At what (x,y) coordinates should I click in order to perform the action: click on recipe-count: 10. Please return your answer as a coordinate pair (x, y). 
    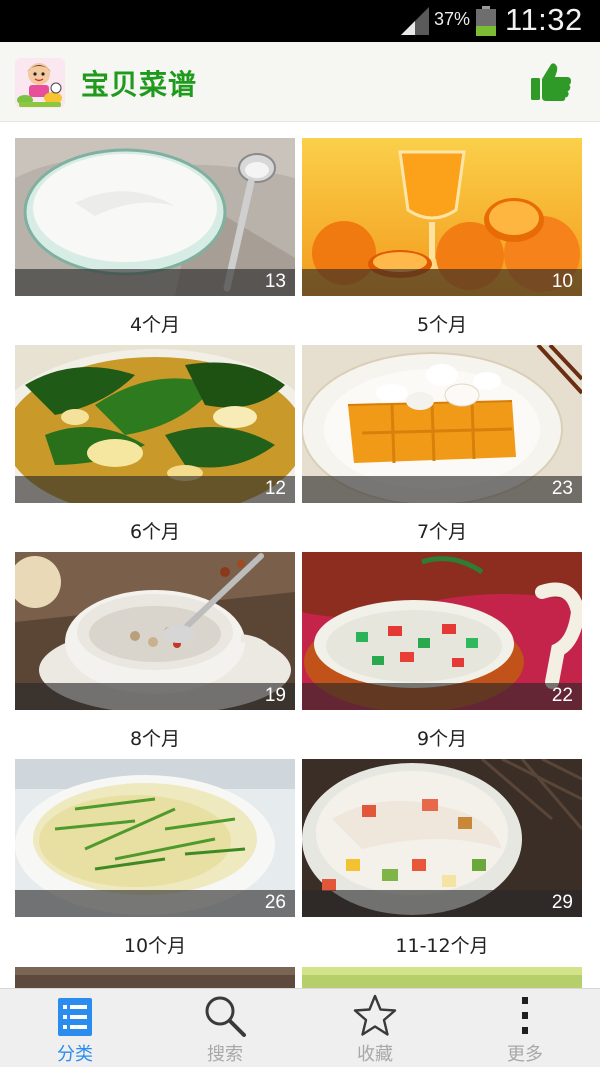
    Looking at the image, I should click on (562, 281).